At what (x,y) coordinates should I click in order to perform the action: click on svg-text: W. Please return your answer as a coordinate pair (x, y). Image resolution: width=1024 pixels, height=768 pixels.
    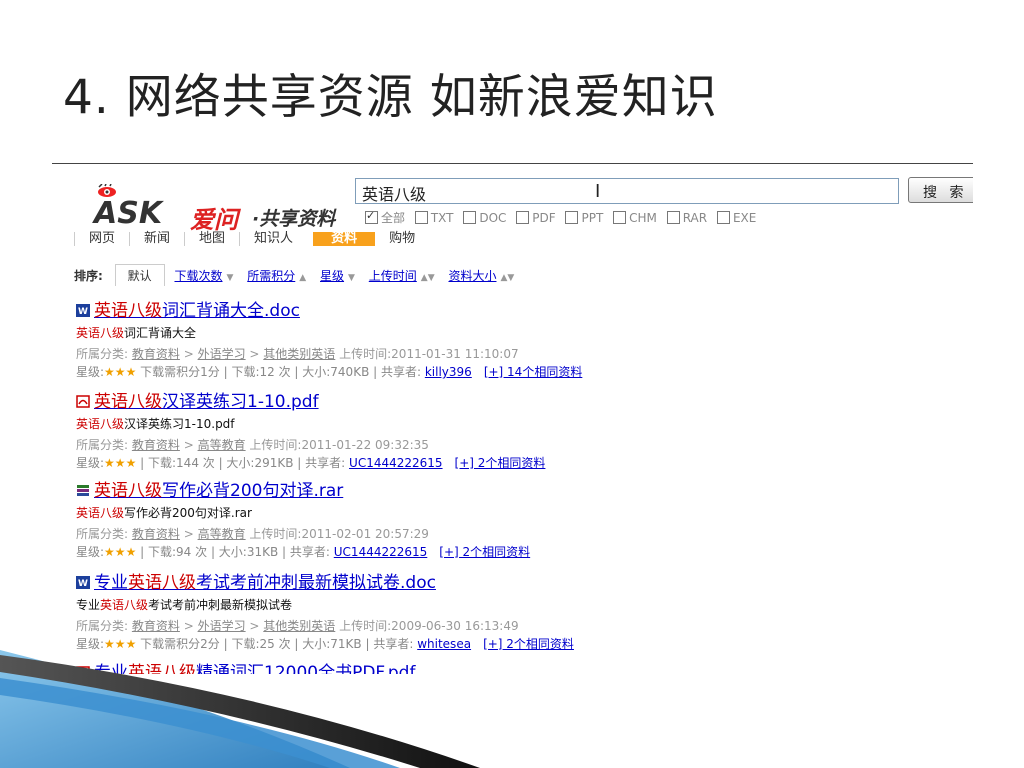
    Looking at the image, I should click on (83, 312).